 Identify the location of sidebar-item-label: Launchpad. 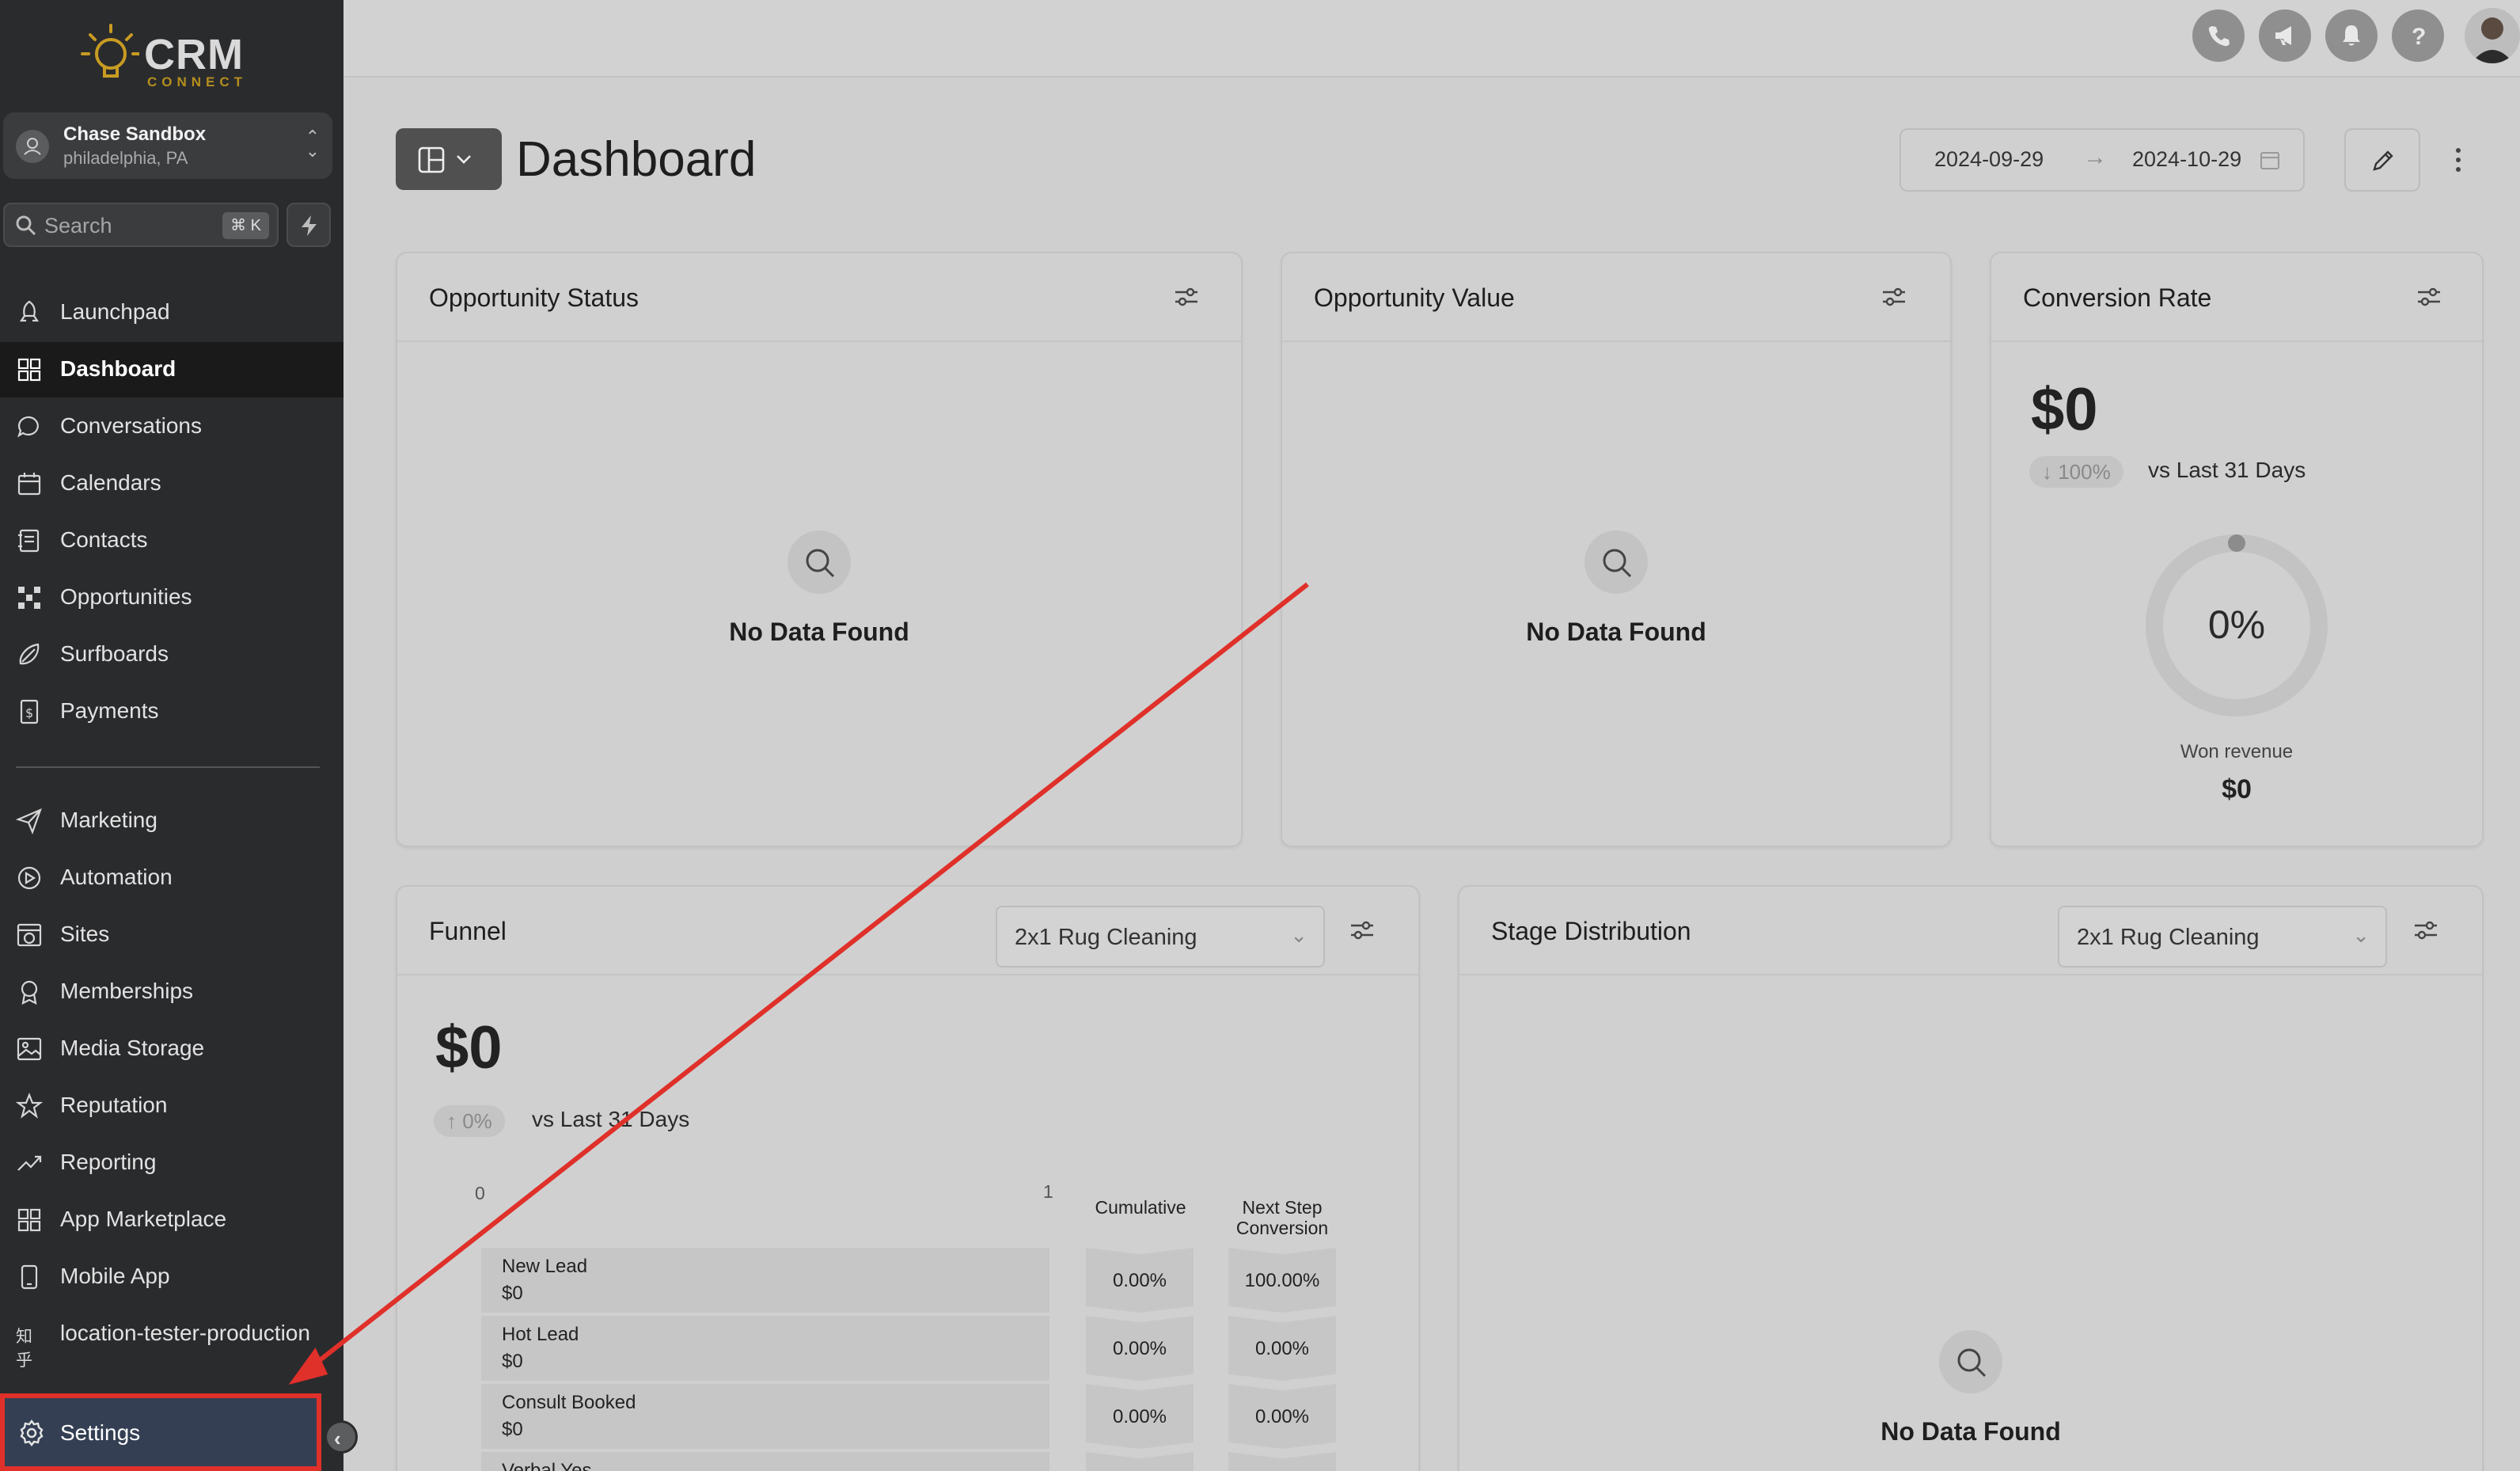
(115, 311).